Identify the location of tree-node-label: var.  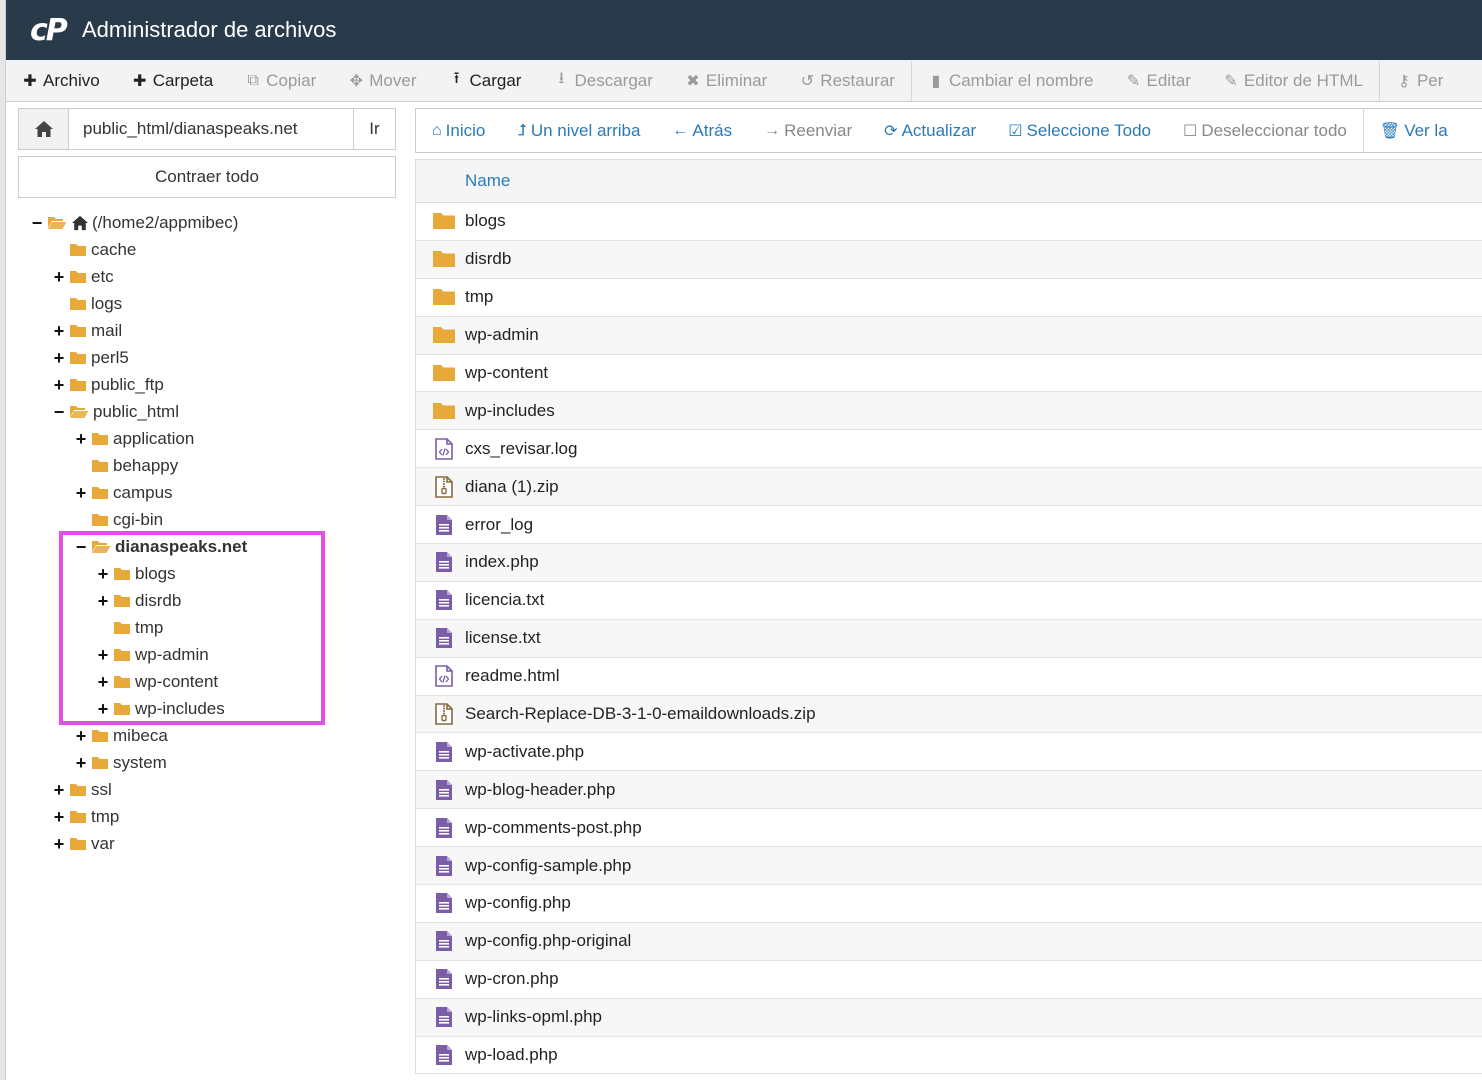
(103, 843).